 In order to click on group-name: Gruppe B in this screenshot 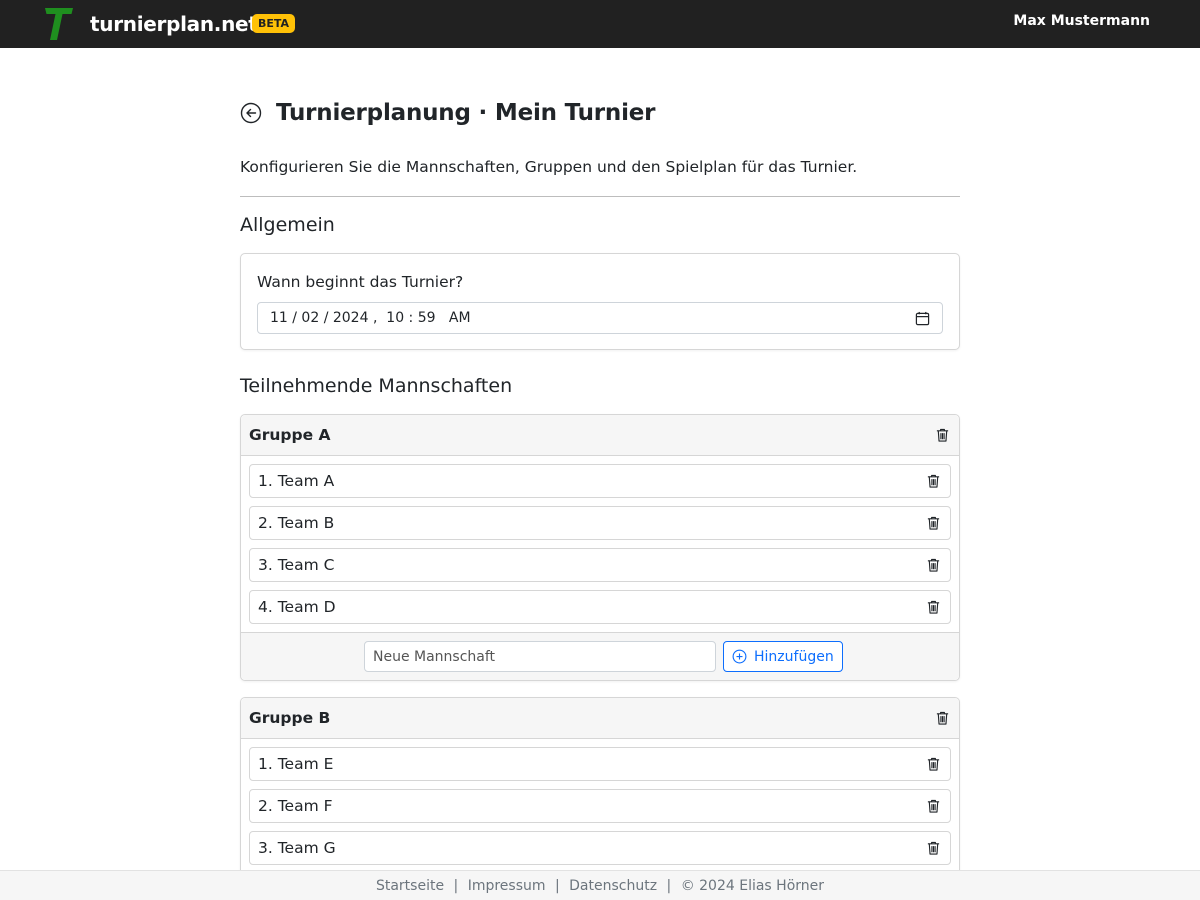, I will do `click(290, 718)`.